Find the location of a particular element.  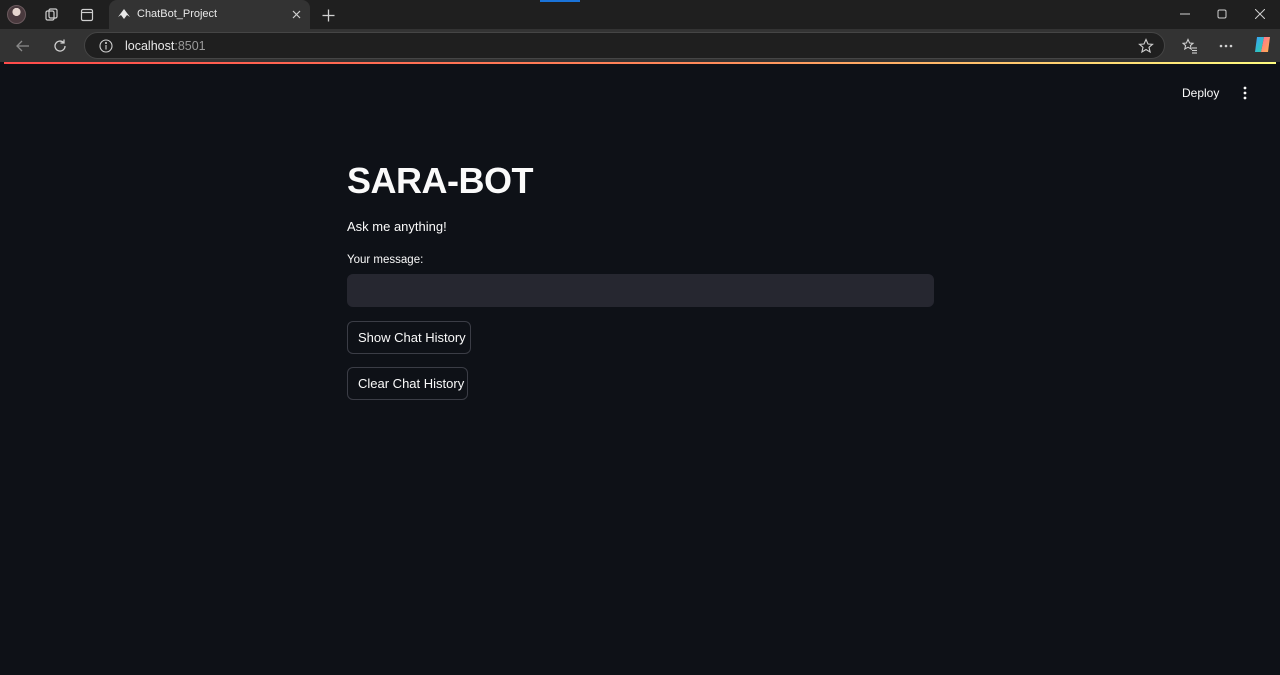

star-icon is located at coordinates (1146, 46).